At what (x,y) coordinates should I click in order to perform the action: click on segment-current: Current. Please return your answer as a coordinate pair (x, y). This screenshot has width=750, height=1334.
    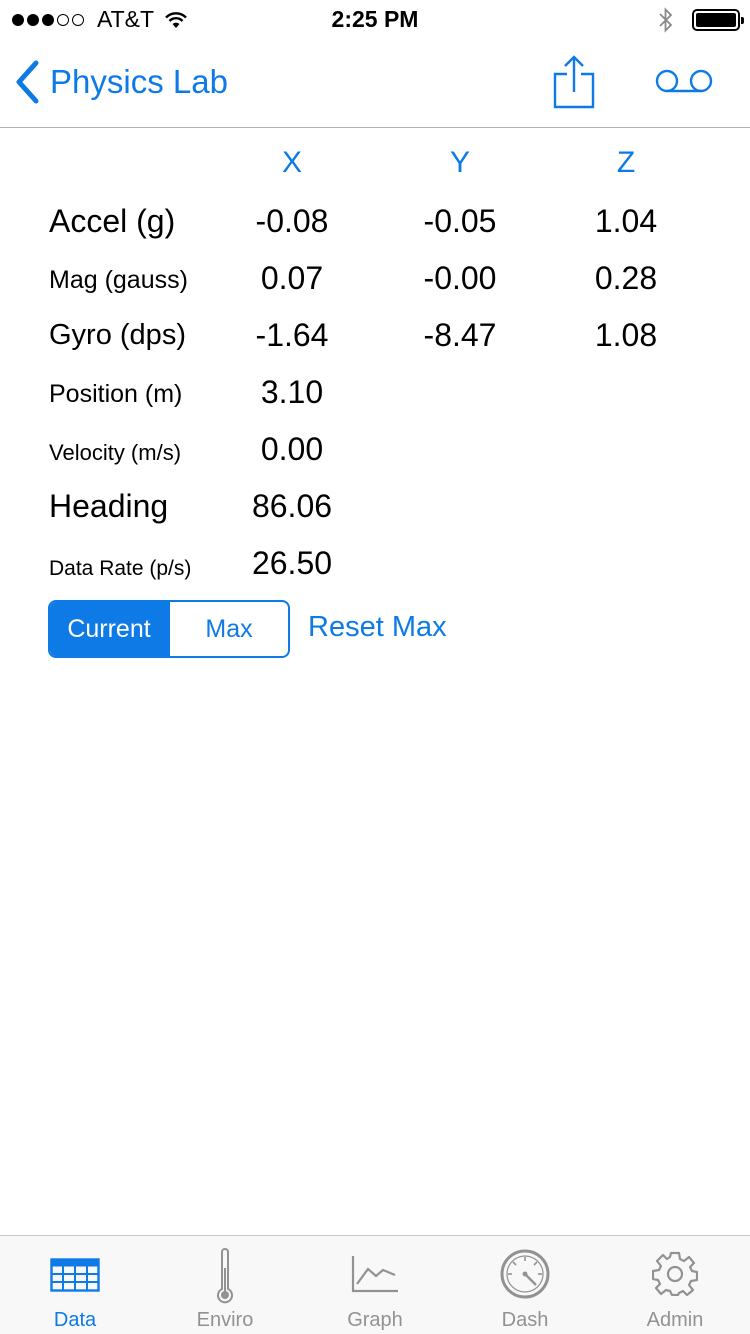
    Looking at the image, I should click on (109, 629).